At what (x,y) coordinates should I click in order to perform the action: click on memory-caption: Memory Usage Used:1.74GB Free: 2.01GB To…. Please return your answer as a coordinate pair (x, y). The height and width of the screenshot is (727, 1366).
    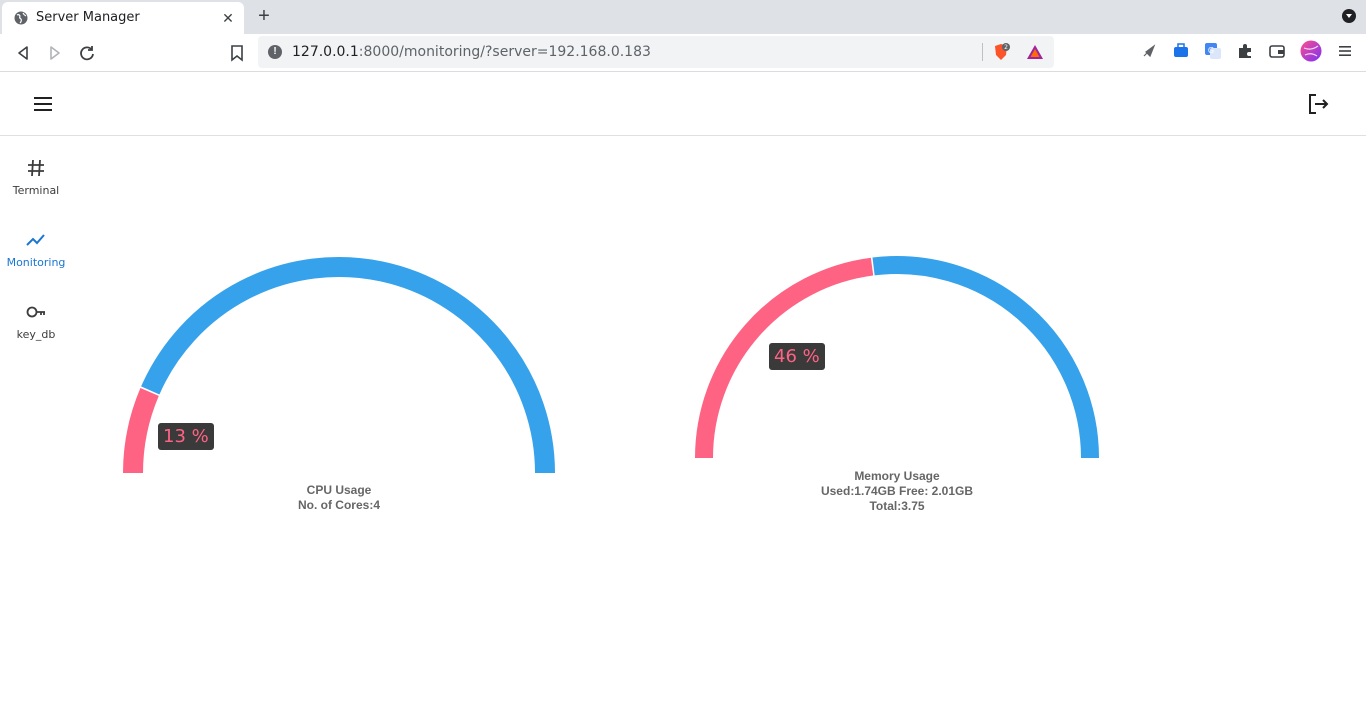
    Looking at the image, I should click on (897, 491).